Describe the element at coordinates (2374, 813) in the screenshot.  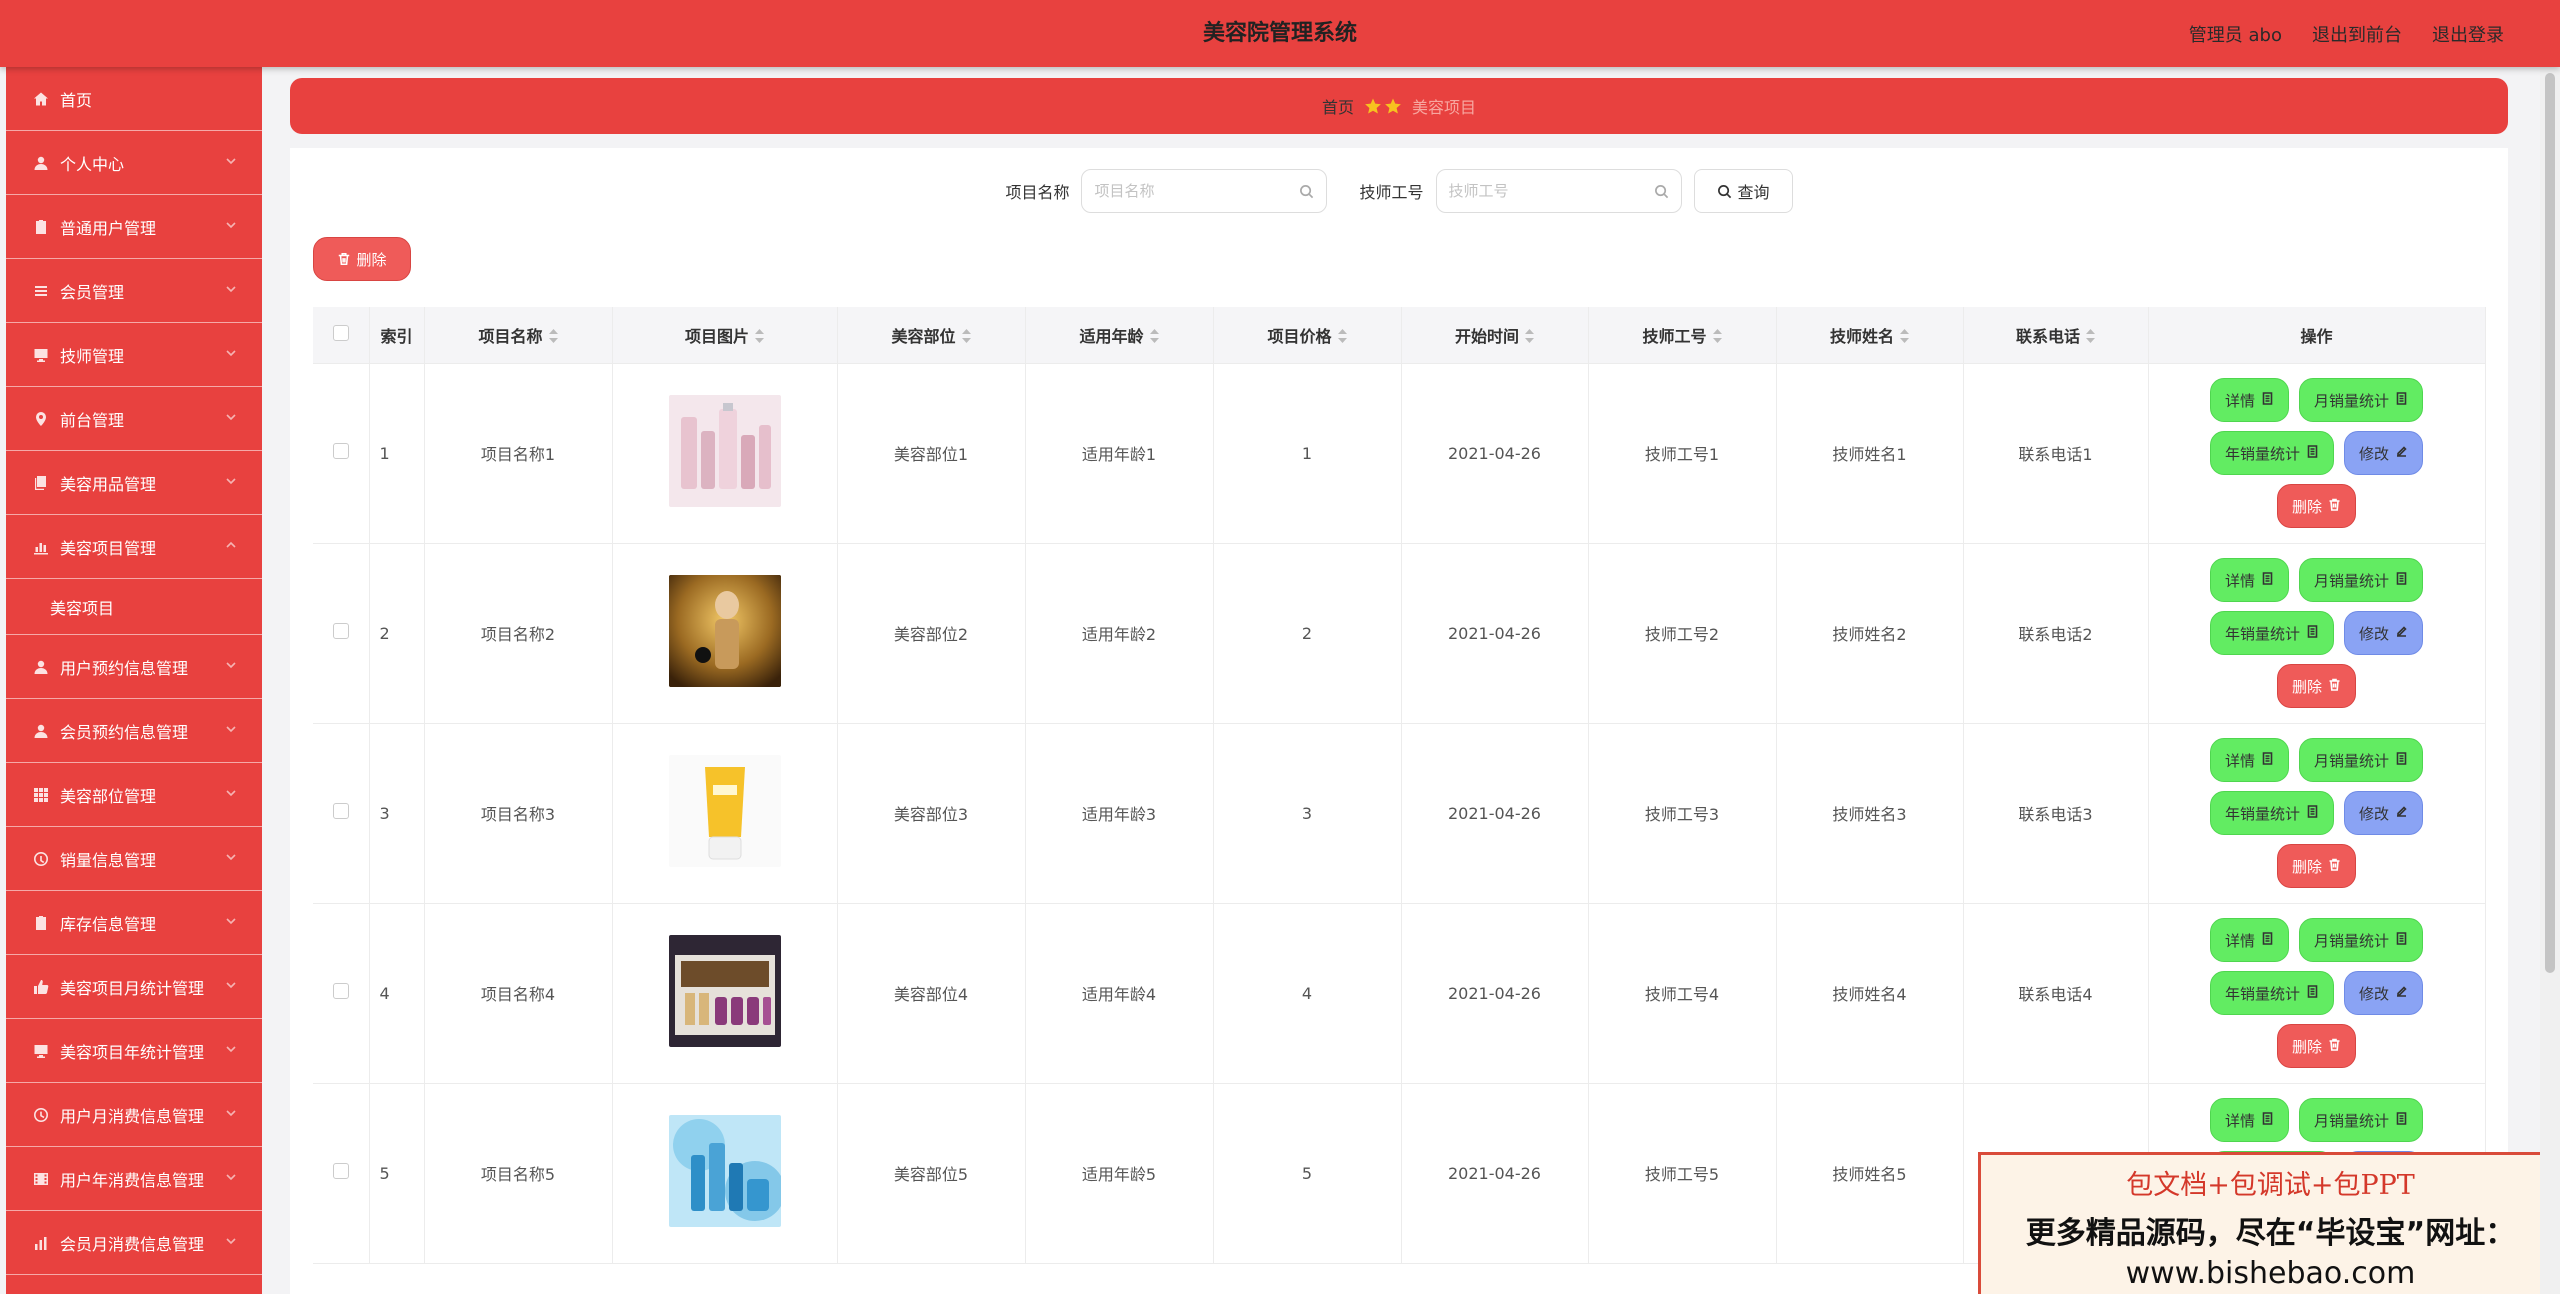
I see `edit-button-label: 修改` at that location.